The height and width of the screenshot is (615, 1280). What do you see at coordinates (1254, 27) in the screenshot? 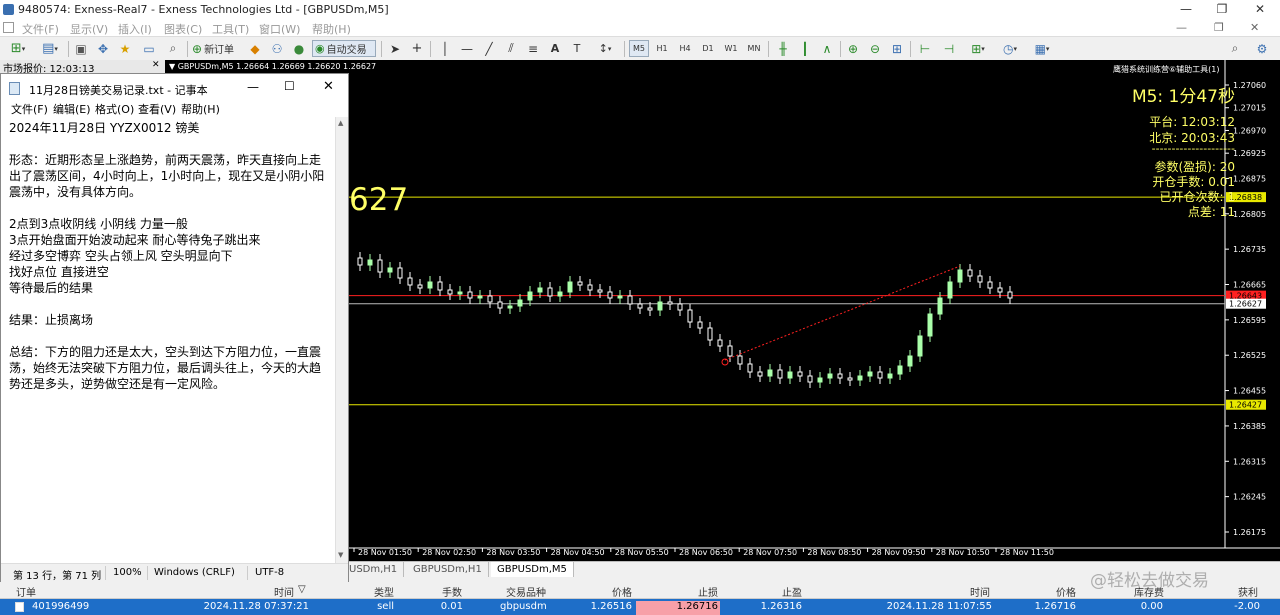
I see `mdi-close-button: ✕` at bounding box center [1254, 27].